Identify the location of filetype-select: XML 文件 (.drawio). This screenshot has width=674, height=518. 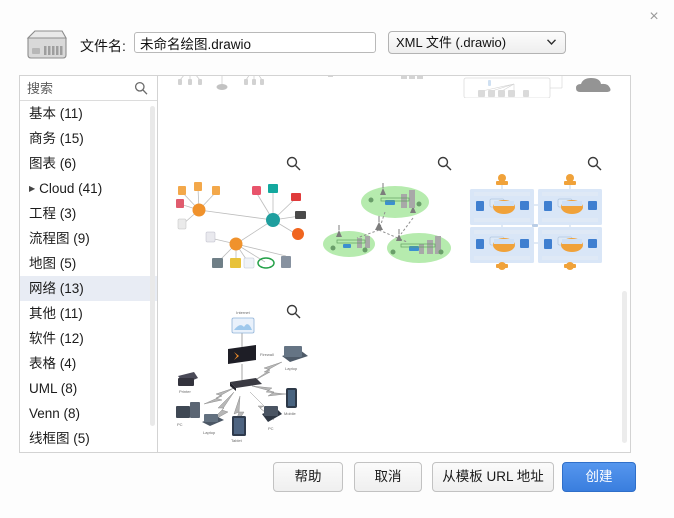
(477, 42).